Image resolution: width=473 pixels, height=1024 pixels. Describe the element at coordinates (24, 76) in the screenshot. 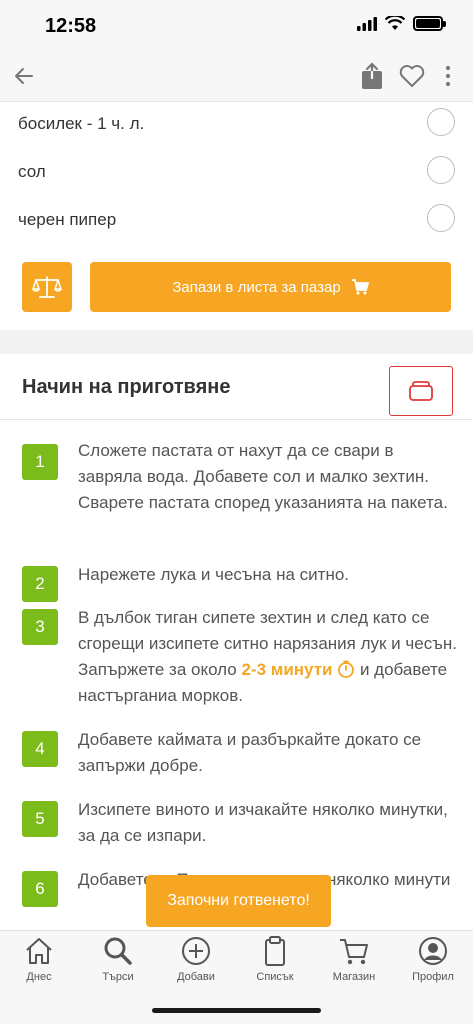

I see `back-arrow-icon` at that location.